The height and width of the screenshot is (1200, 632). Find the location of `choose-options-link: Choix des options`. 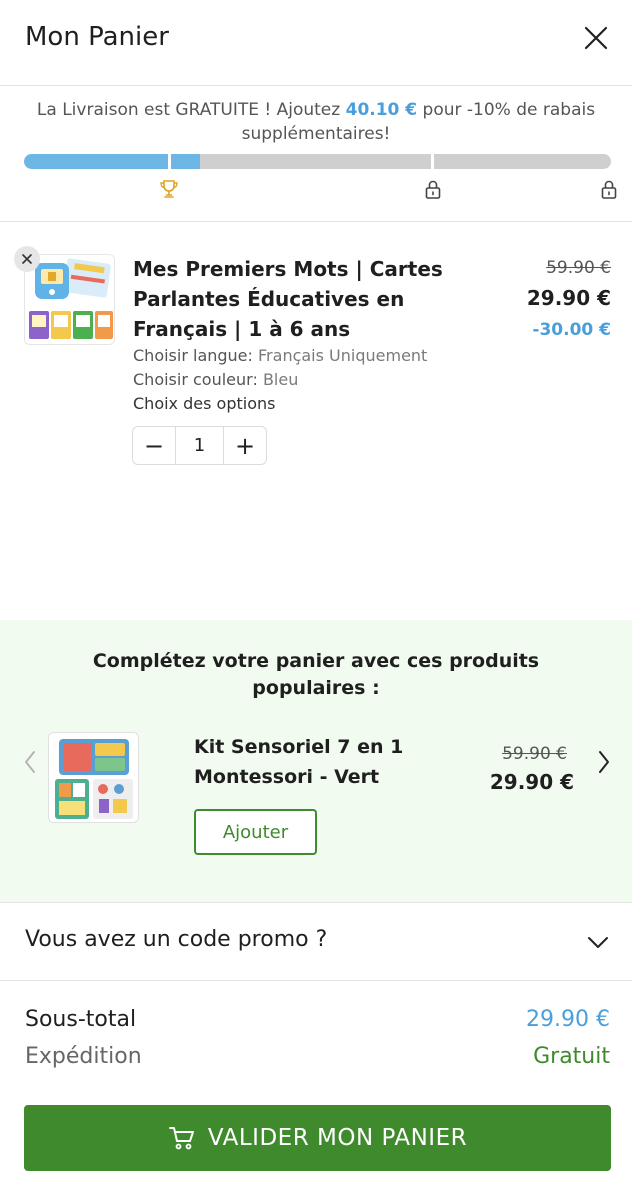

choose-options-link: Choix des options is located at coordinates (204, 403).